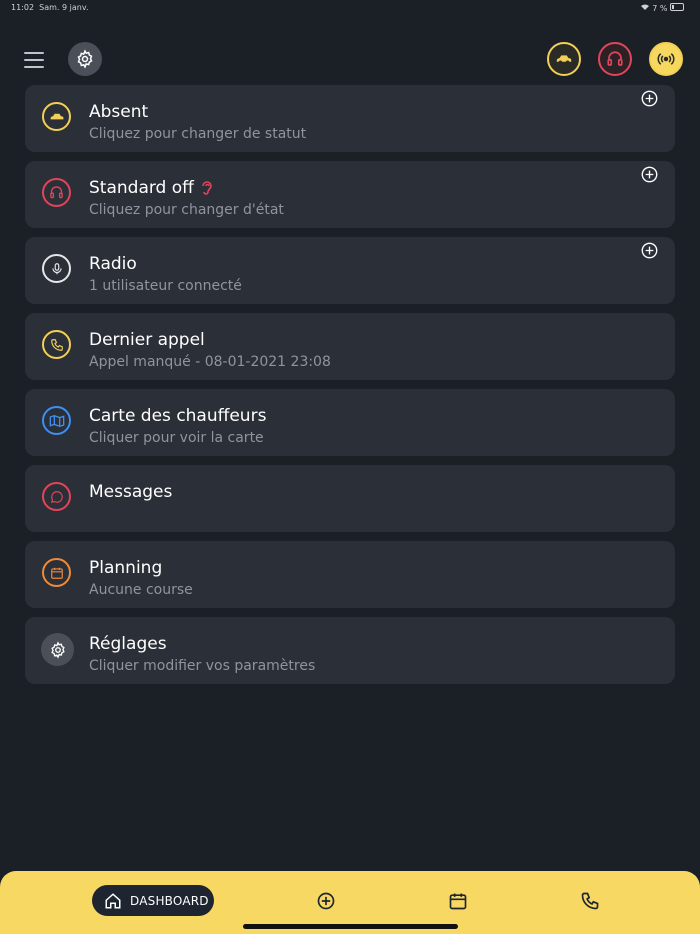 The width and height of the screenshot is (700, 934). What do you see at coordinates (350, 9) in the screenshot?
I see `status-bar: 11:02 Sam. 9 janv. 7 %` at bounding box center [350, 9].